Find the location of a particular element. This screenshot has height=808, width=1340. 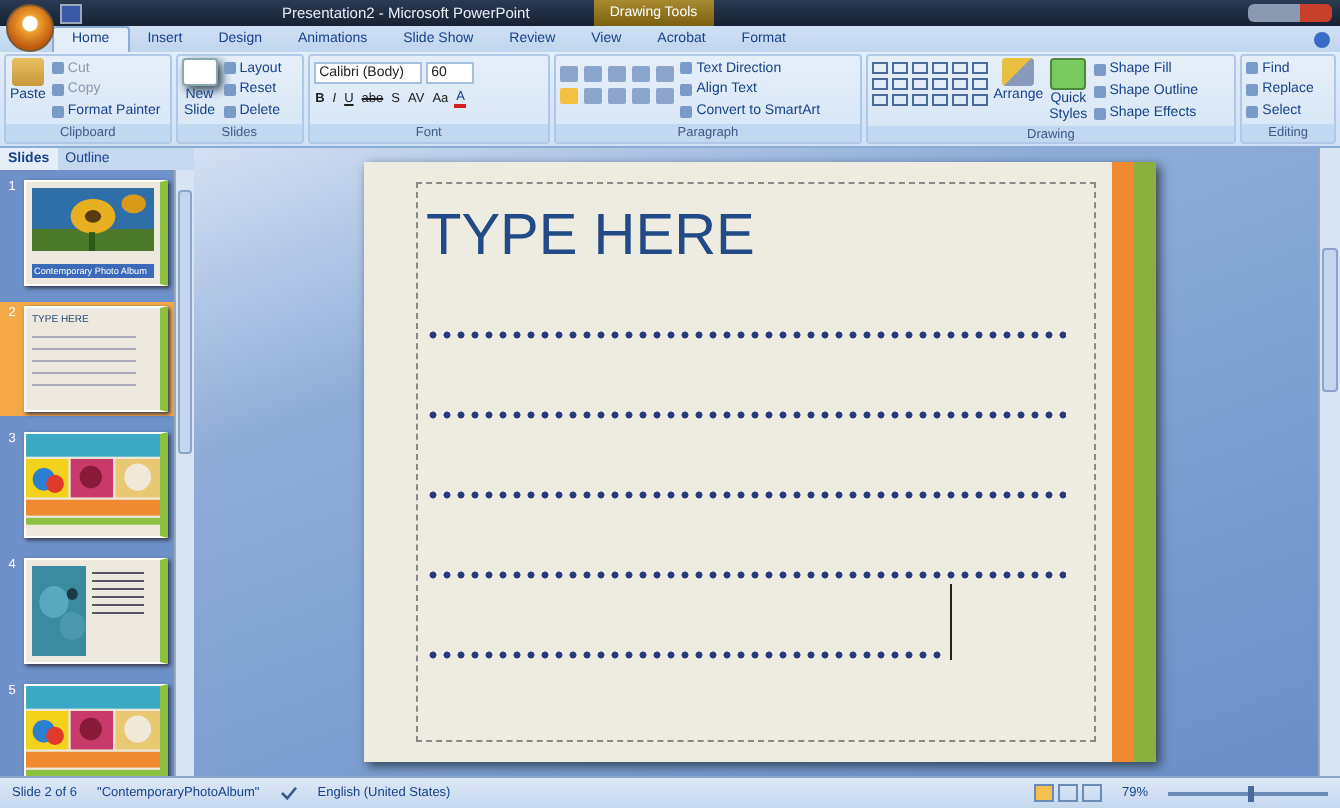

window-controls is located at coordinates (1290, 13).